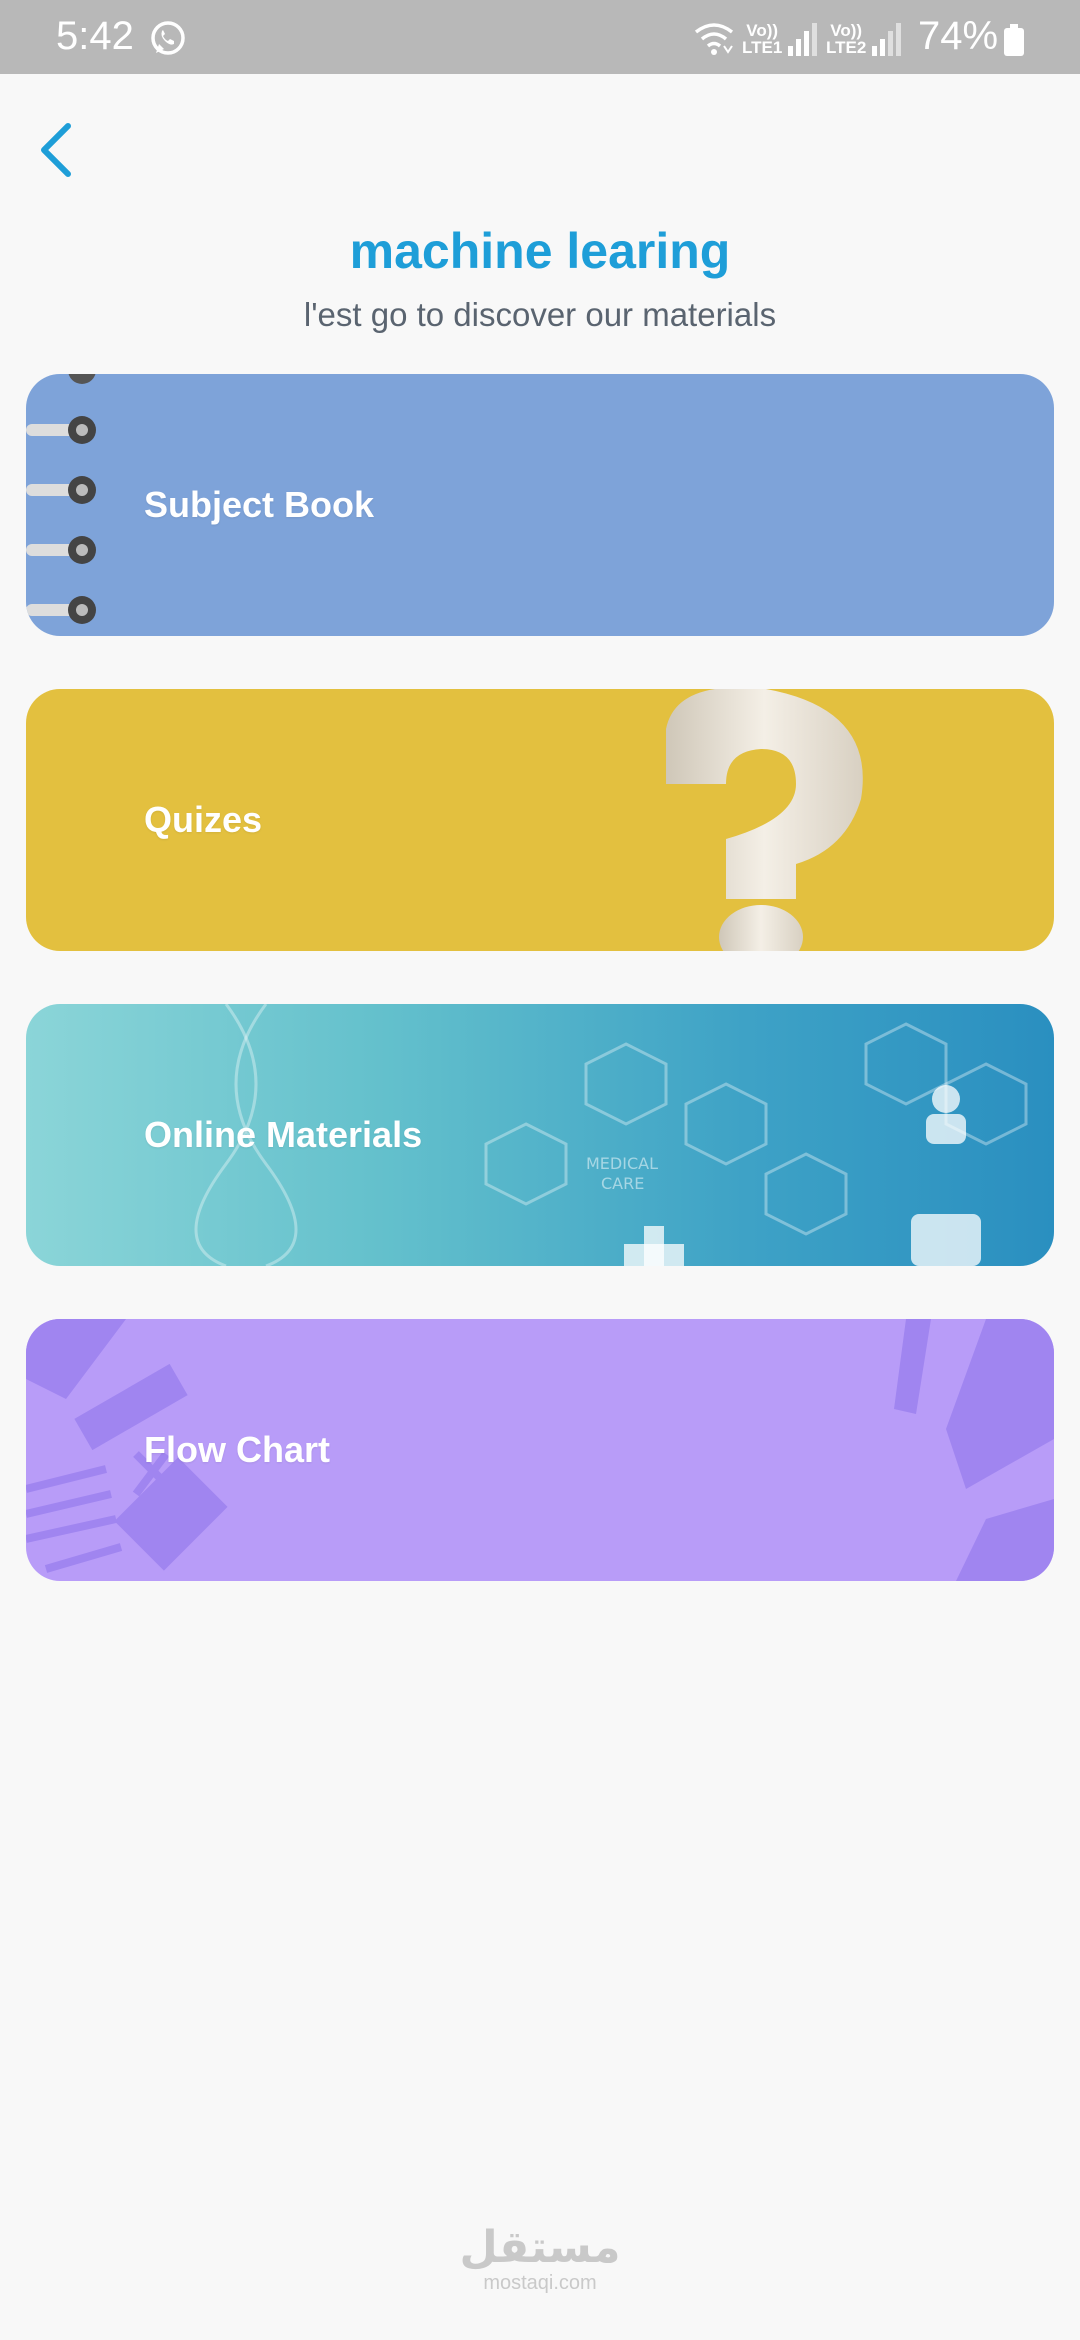 This screenshot has width=1080, height=2340. What do you see at coordinates (259, 504) in the screenshot?
I see `card-label: Subject Book` at bounding box center [259, 504].